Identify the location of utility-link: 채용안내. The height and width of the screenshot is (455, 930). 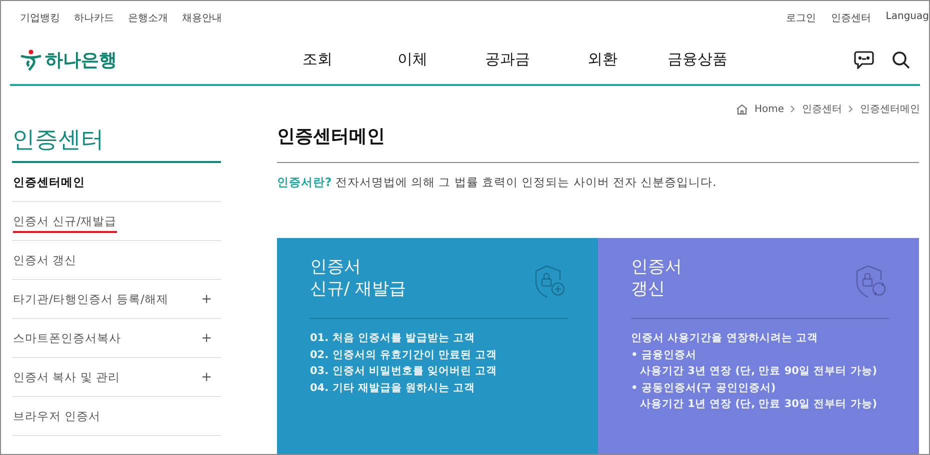
(202, 23).